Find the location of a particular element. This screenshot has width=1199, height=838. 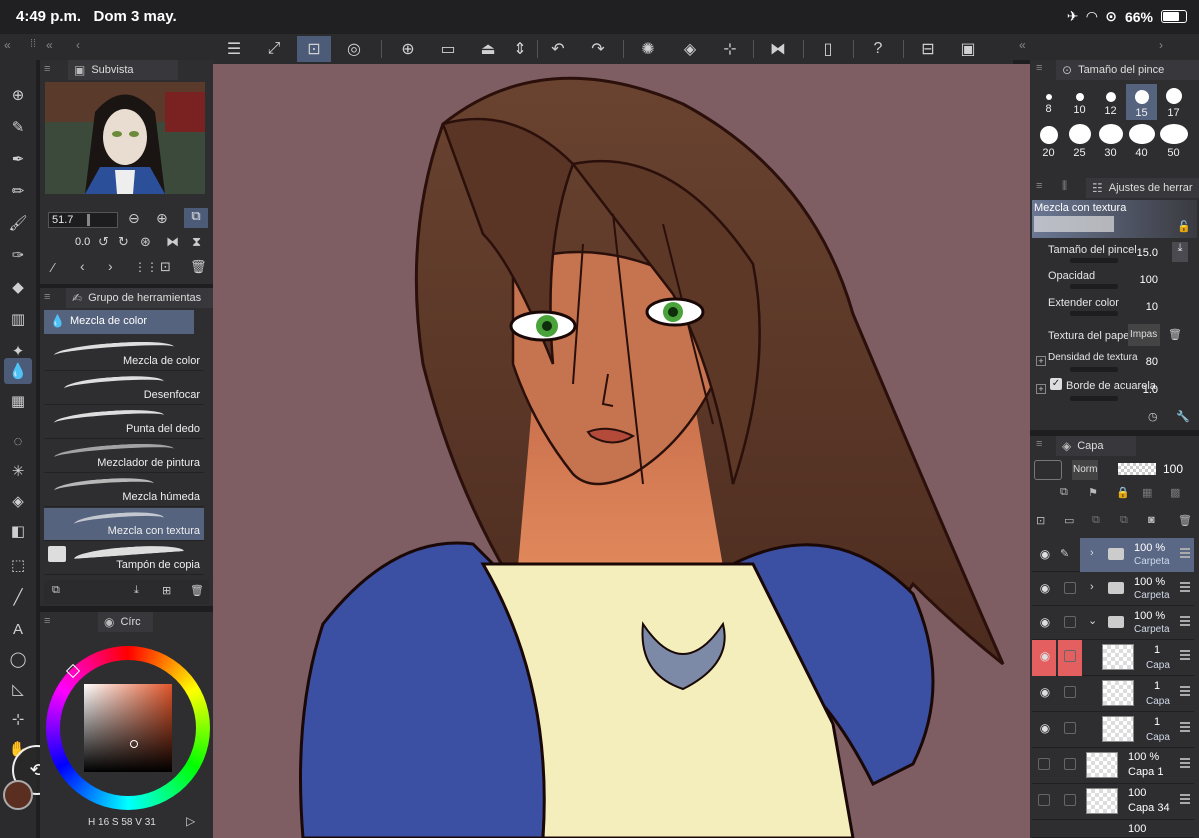

flip-vertical-icon: ⧗ is located at coordinates (196, 242).